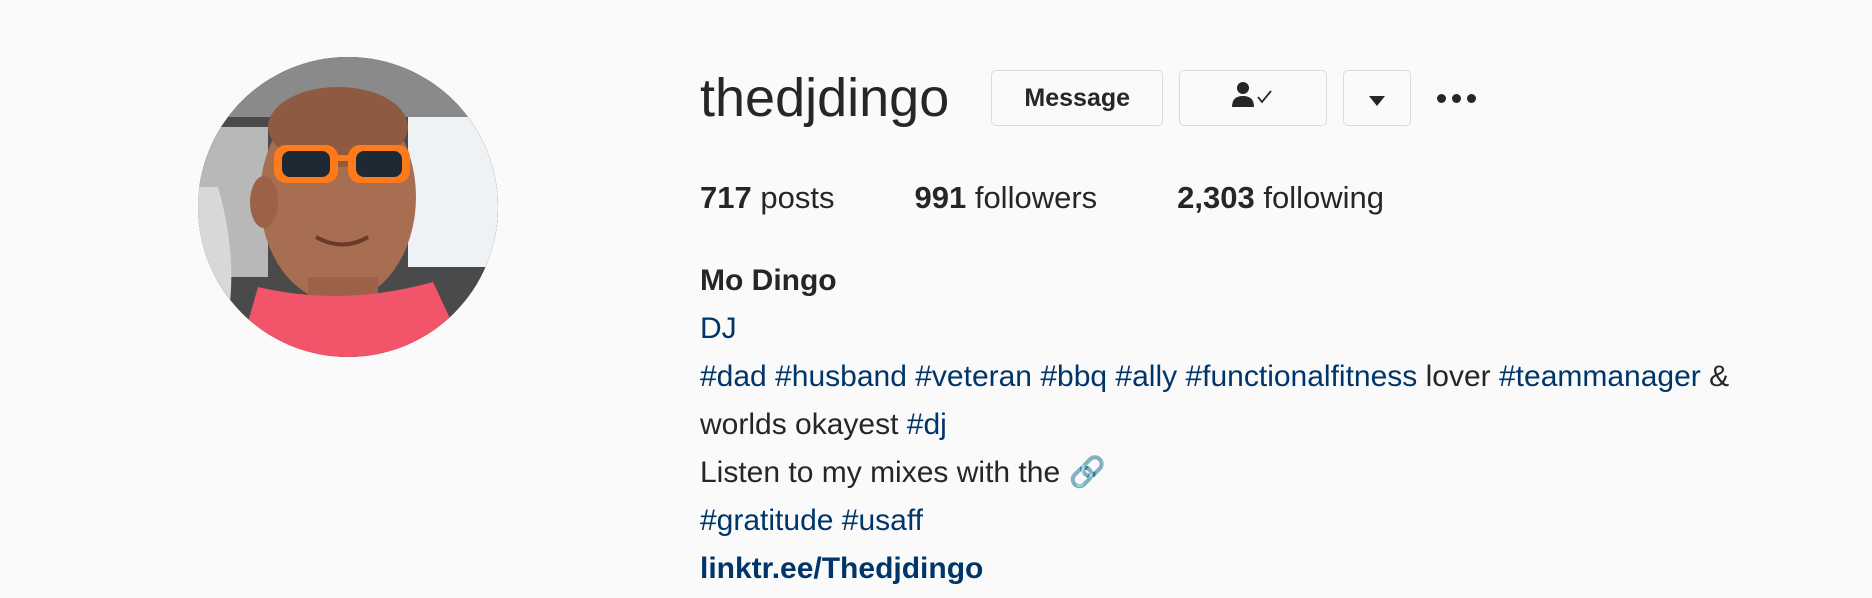 This screenshot has height=598, width=1872. I want to click on bio-text: worlds okayest, so click(799, 424).